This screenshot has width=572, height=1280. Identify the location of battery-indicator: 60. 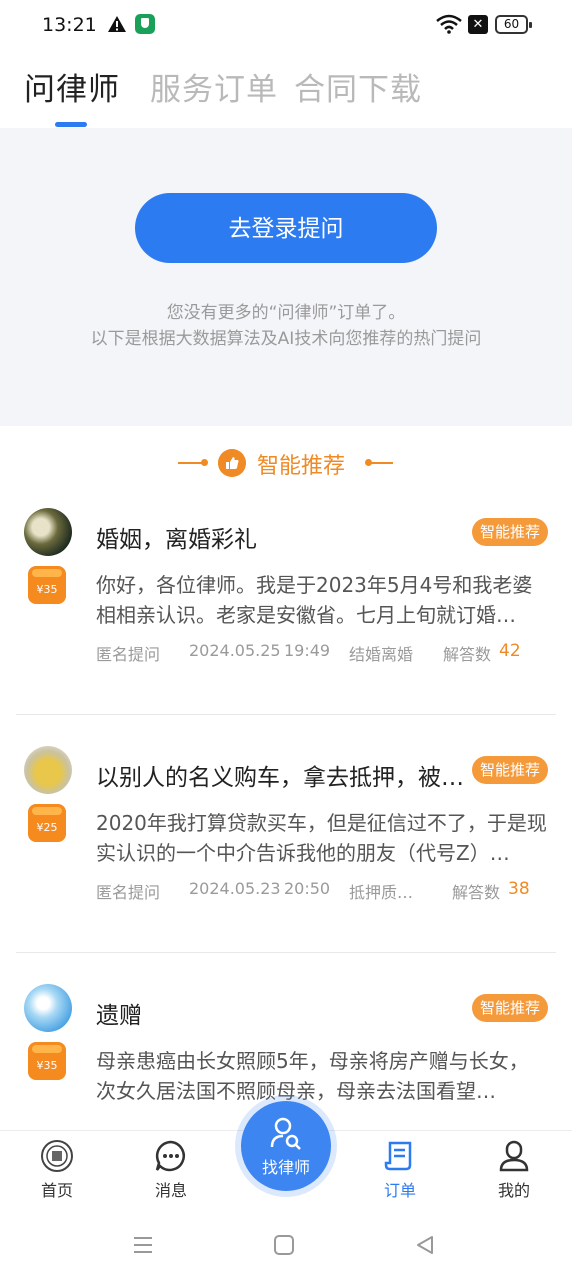
(513, 24).